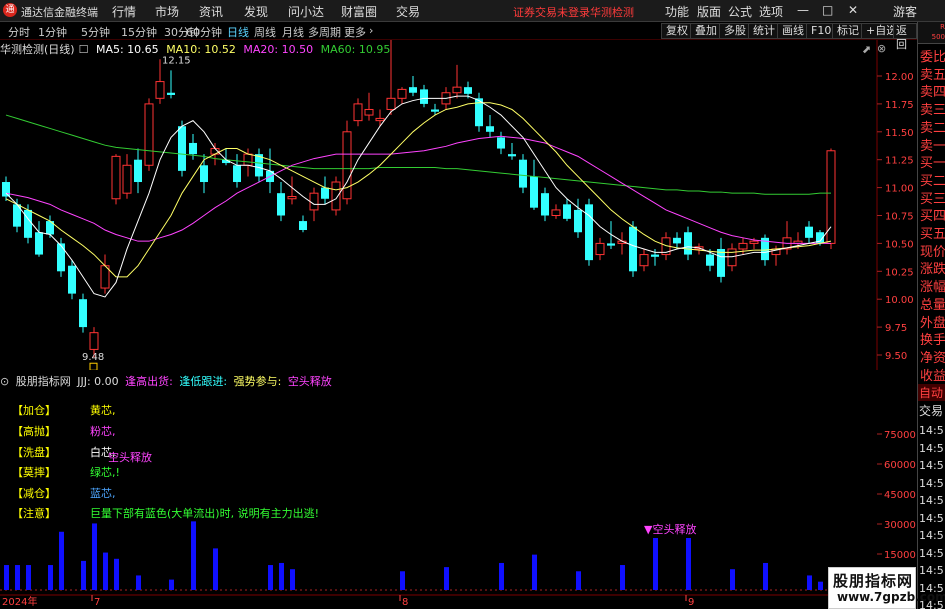 The height and width of the screenshot is (609, 945). Describe the element at coordinates (324, 32) in the screenshot. I see `period-multi: 多周期` at that location.